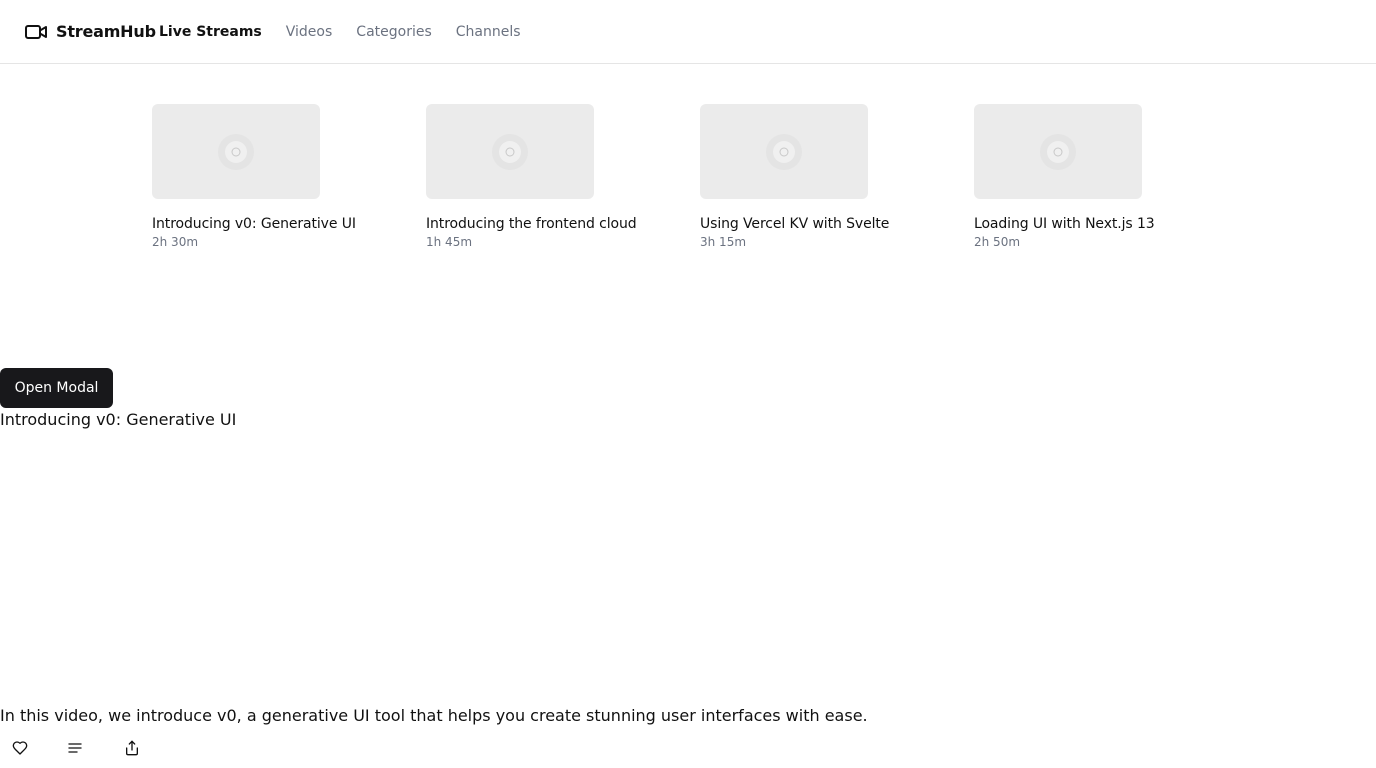 Image resolution: width=1376 pixels, height=768 pixels. What do you see at coordinates (106, 31) in the screenshot?
I see `brand-name: StreamHub` at bounding box center [106, 31].